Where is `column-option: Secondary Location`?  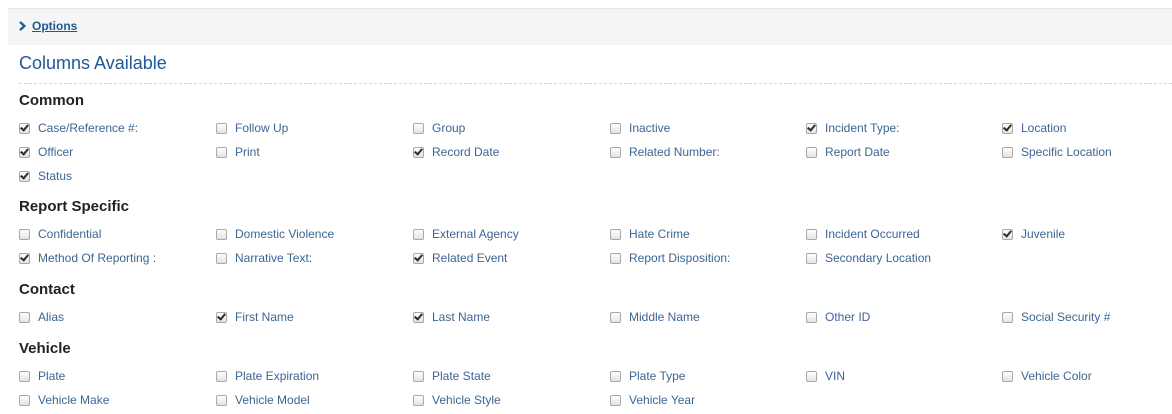
column-option: Secondary Location is located at coordinates (868, 258).